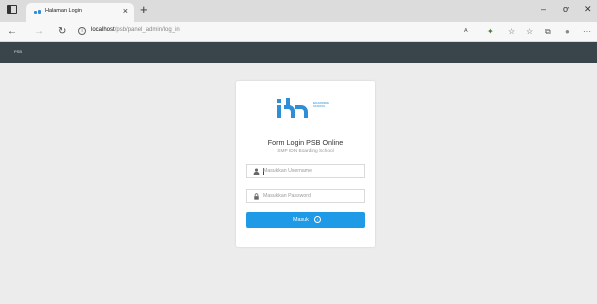 This screenshot has width=597, height=304. What do you see at coordinates (12, 31) in the screenshot?
I see `back-button: ←` at bounding box center [12, 31].